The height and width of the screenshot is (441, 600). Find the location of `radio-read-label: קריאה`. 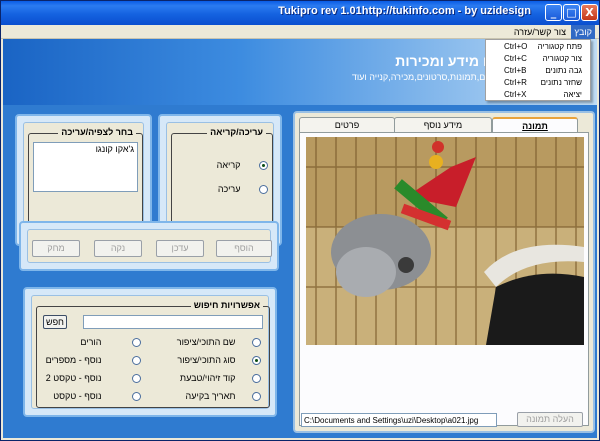

radio-read-label: קריאה is located at coordinates (228, 165).